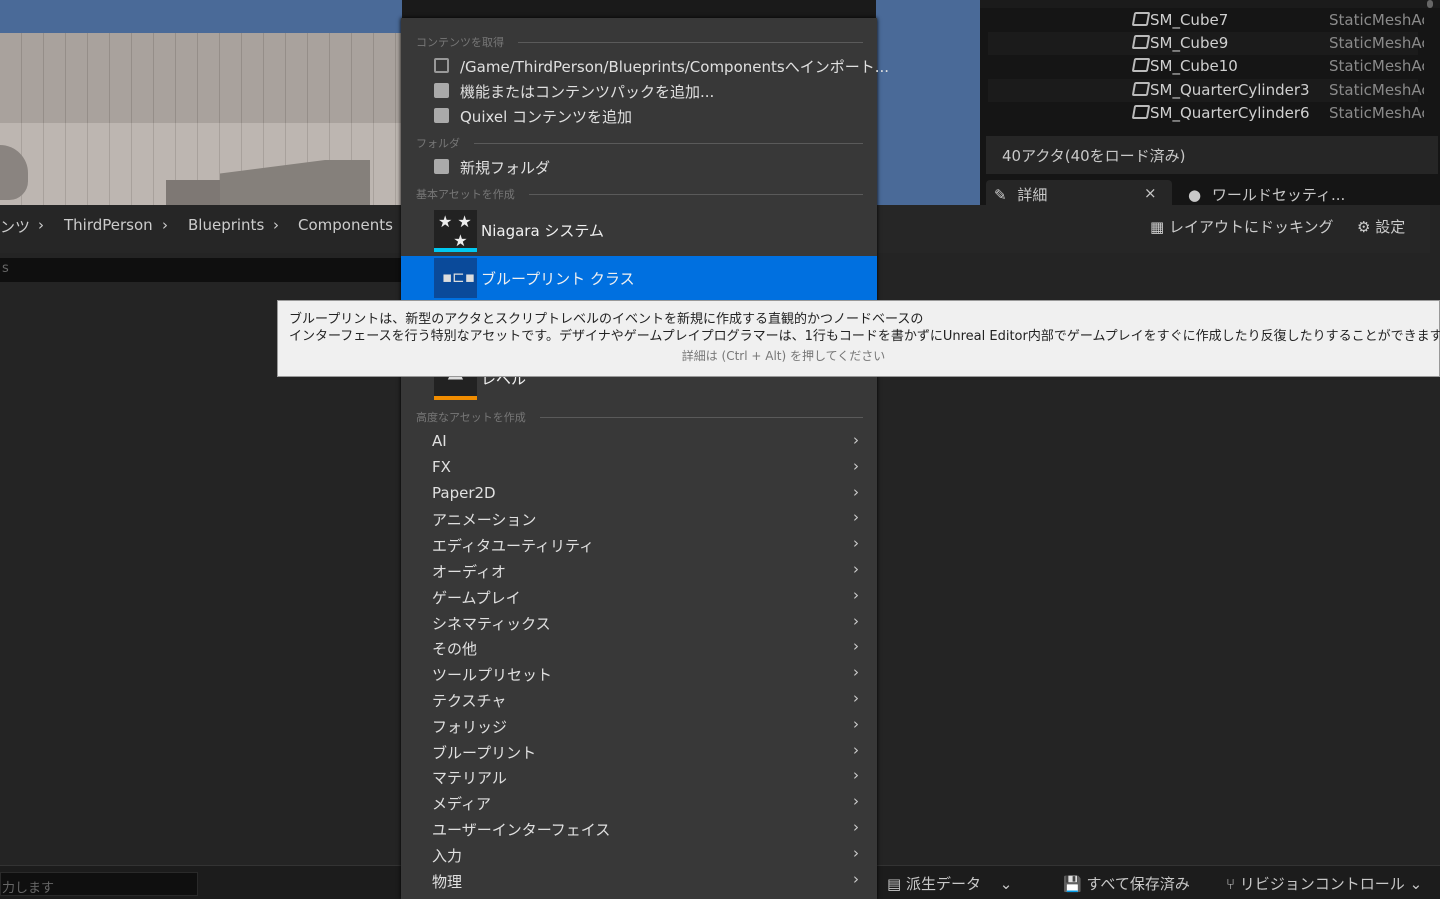 The width and height of the screenshot is (1440, 899). Describe the element at coordinates (464, 492) in the screenshot. I see `submenu-label: Paper2D` at that location.